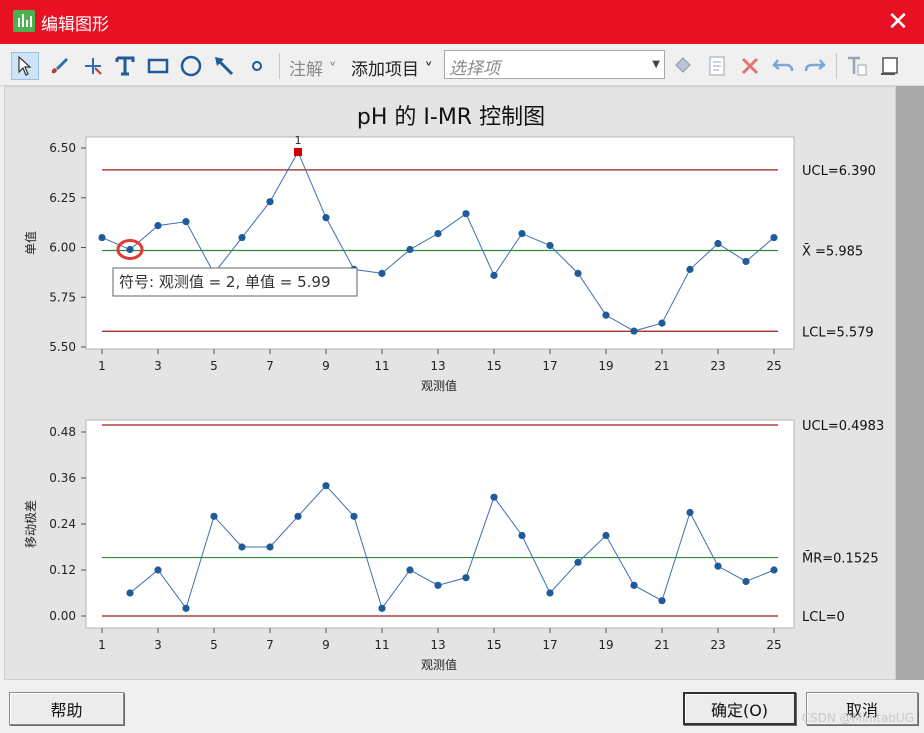 This screenshot has height=733, width=924. I want to click on moving-range-xtick-label: 13, so click(437, 645).